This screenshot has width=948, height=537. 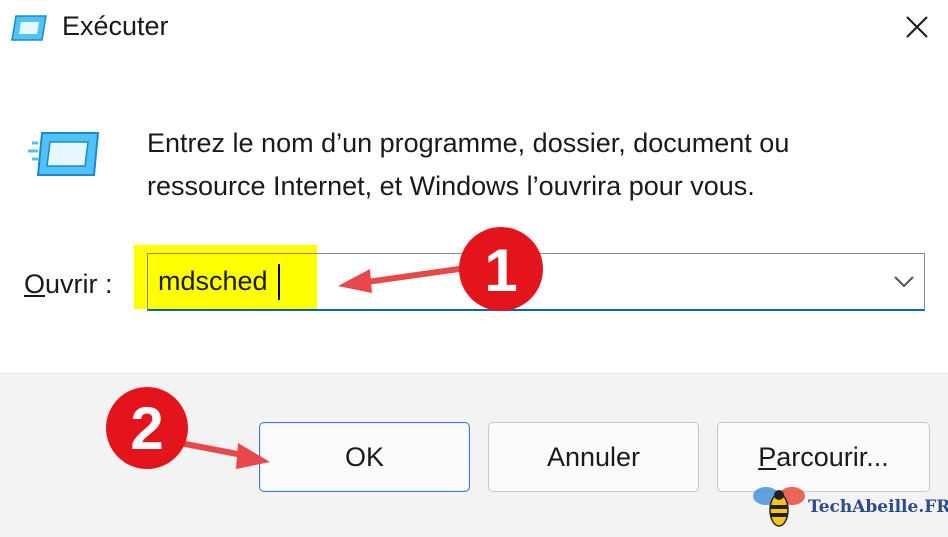 I want to click on bee-logo-icon, so click(x=779, y=507).